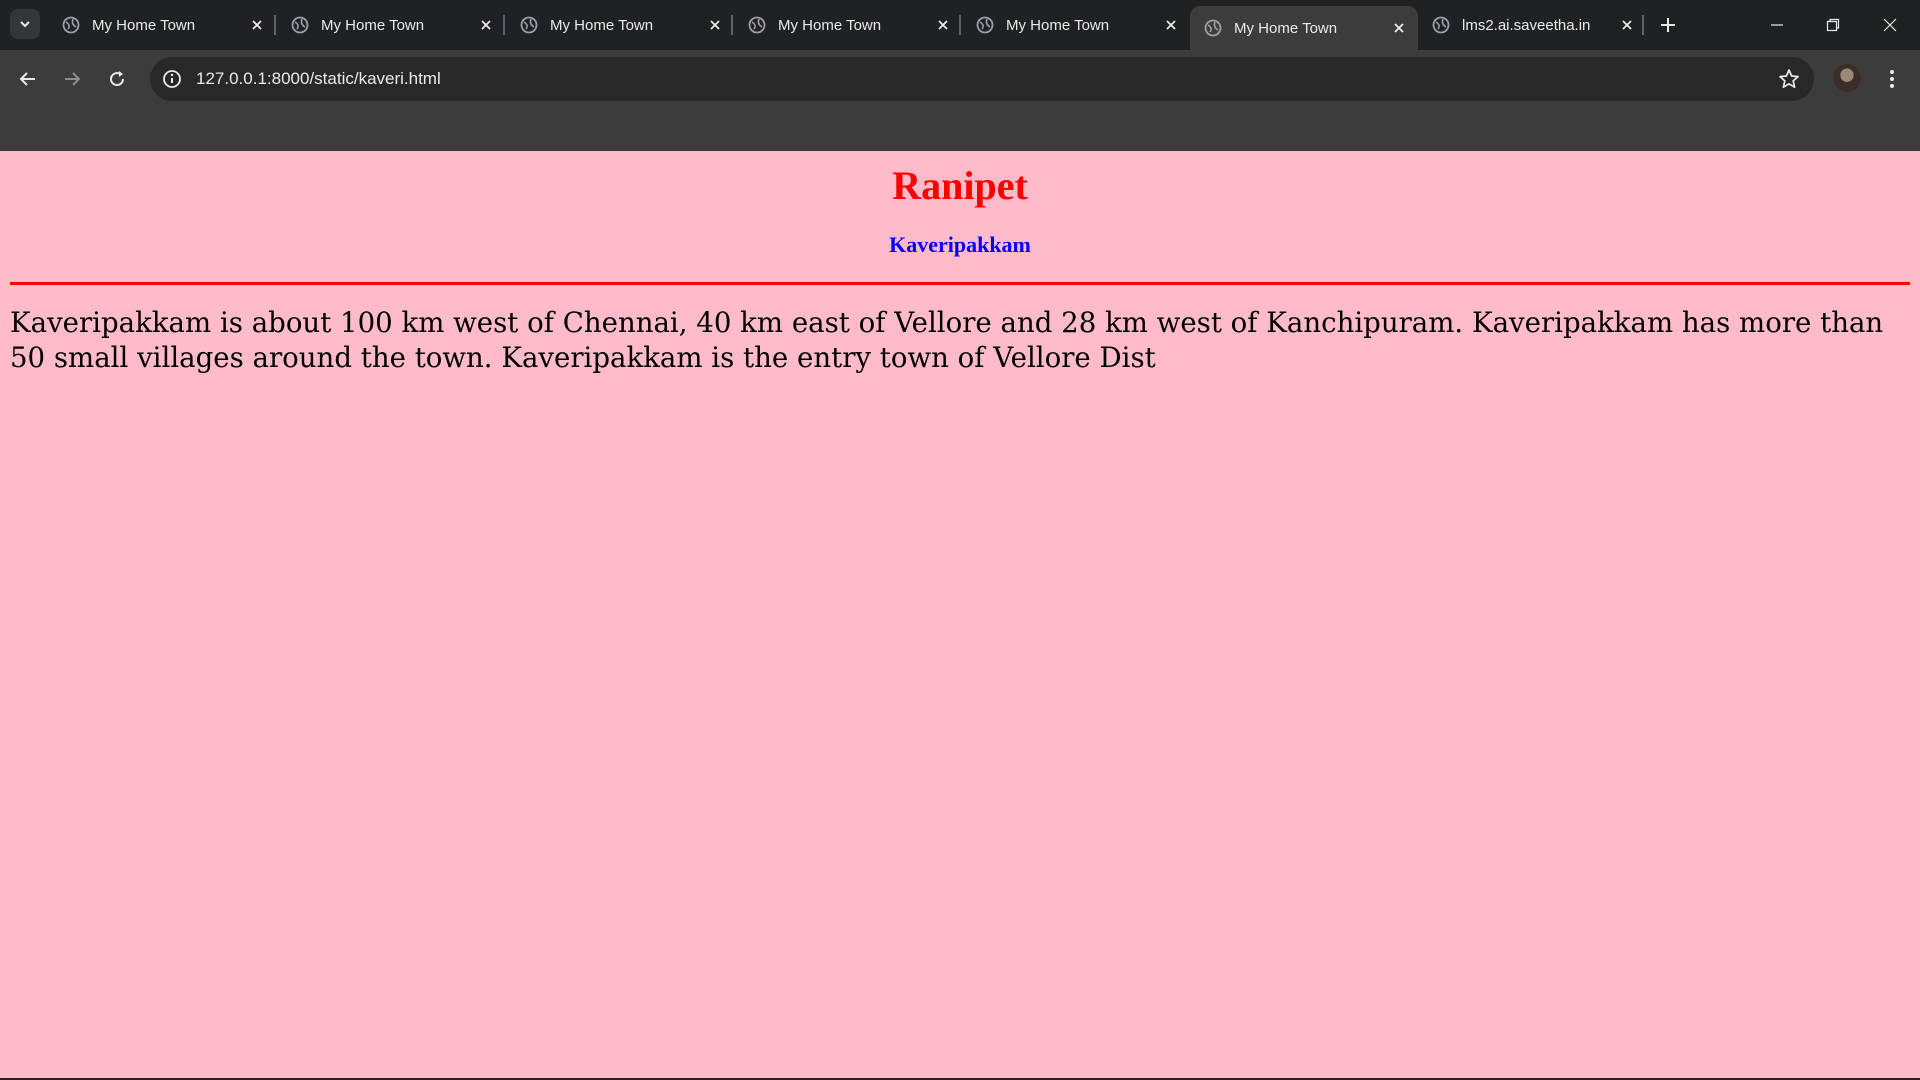 Image resolution: width=1920 pixels, height=1080 pixels. I want to click on url-text: 127.0.0.1:8000/static/kaveri.html, so click(318, 79).